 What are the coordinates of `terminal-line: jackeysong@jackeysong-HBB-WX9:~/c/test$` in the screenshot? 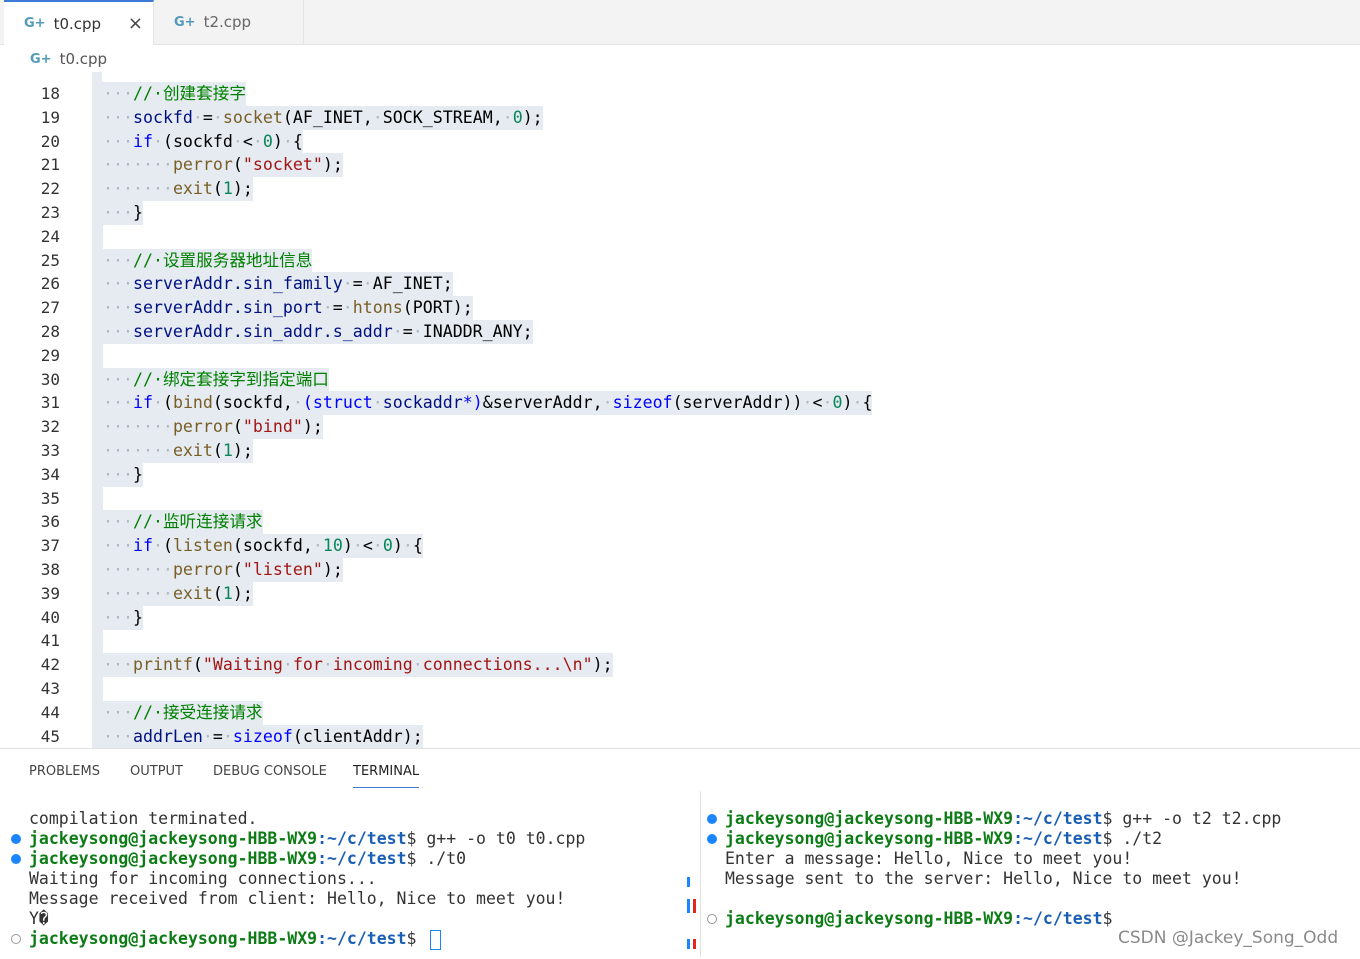 It's located at (910, 919).